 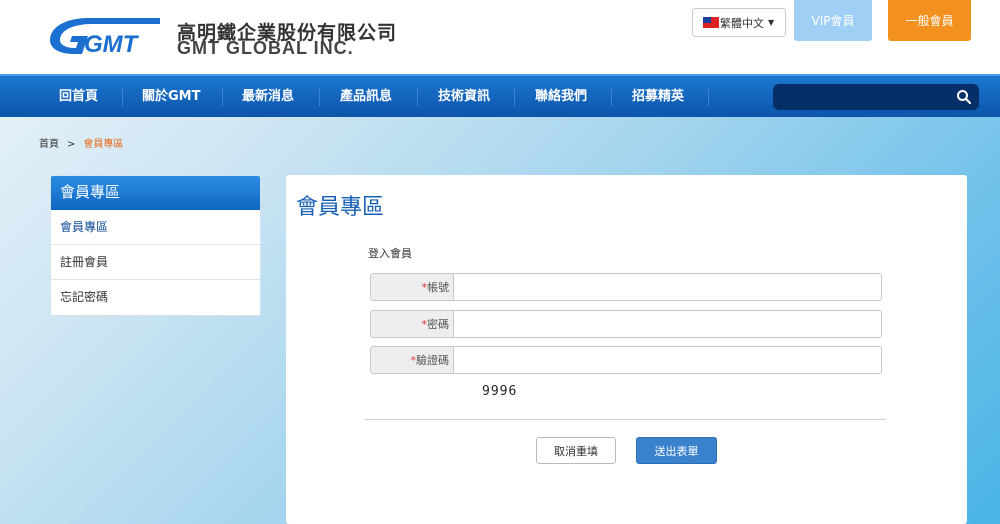 What do you see at coordinates (222, 37) in the screenshot?
I see `company-logo: GMT 高明鐵企業股份有限公司 GMT GLOBAL INC.` at bounding box center [222, 37].